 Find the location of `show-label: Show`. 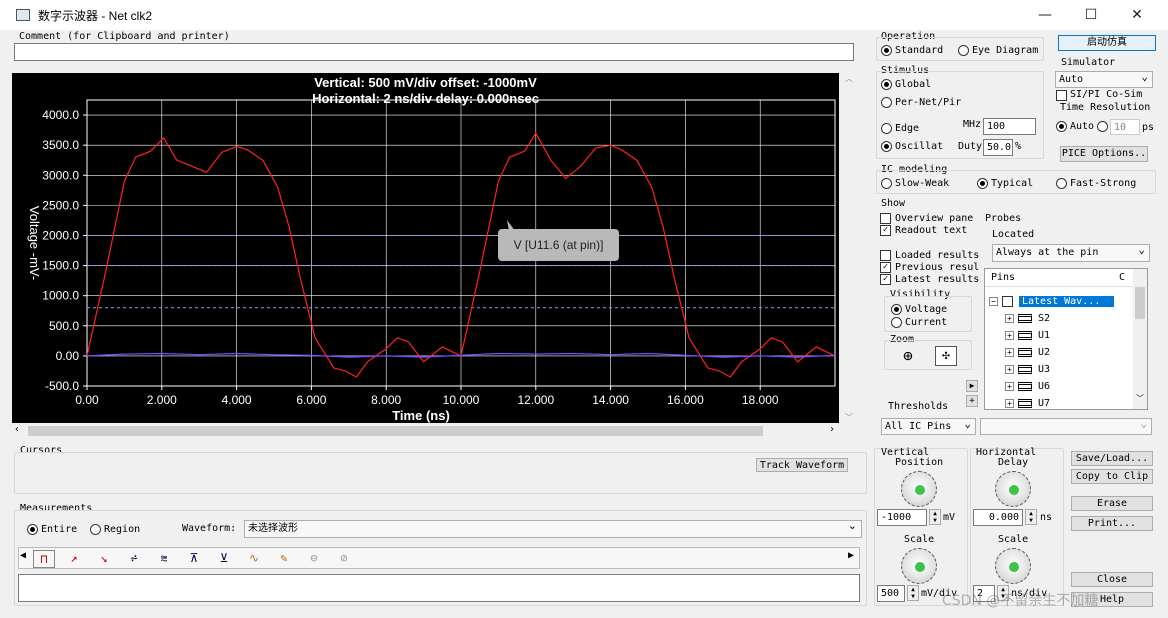

show-label: Show is located at coordinates (893, 203).